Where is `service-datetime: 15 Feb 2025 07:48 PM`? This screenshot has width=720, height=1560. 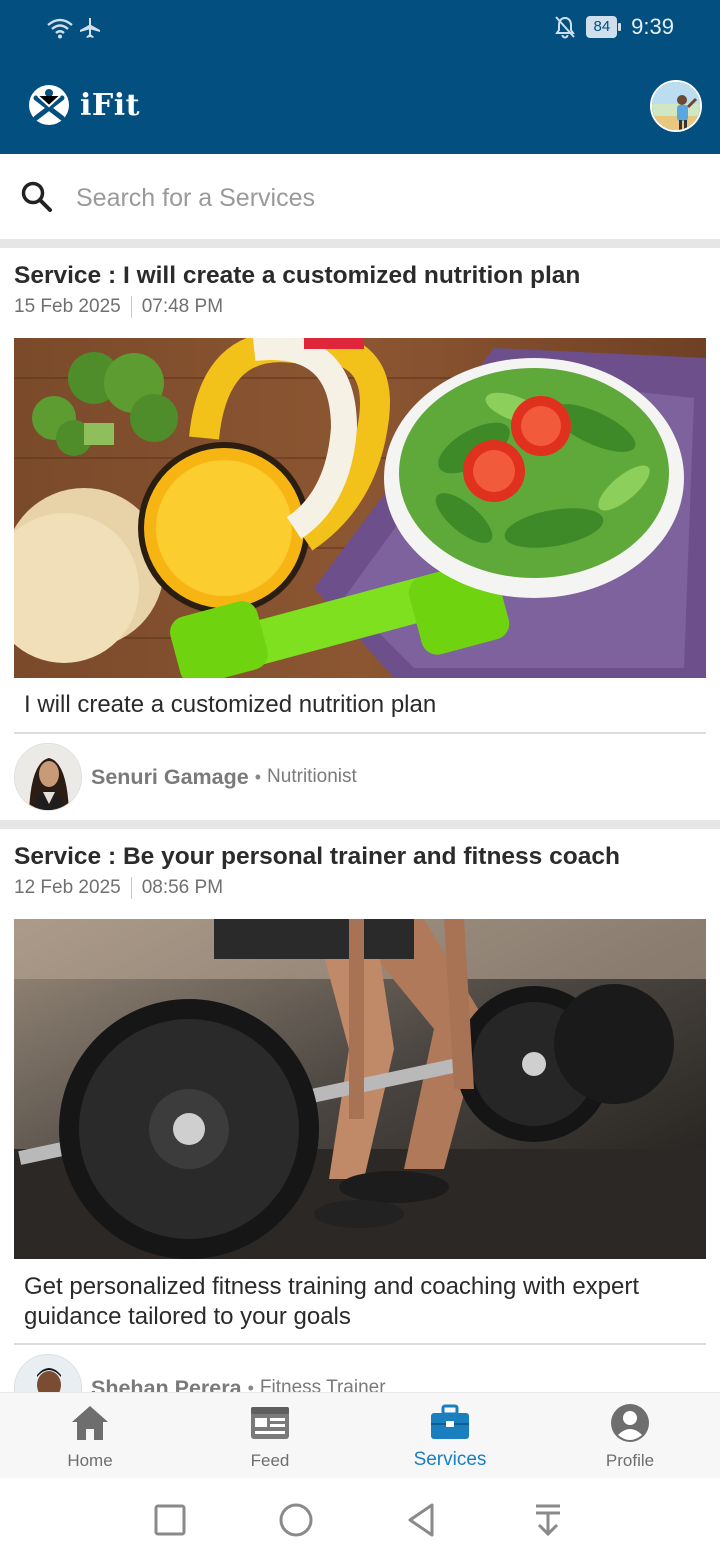
service-datetime: 15 Feb 2025 07:48 PM is located at coordinates (118, 307).